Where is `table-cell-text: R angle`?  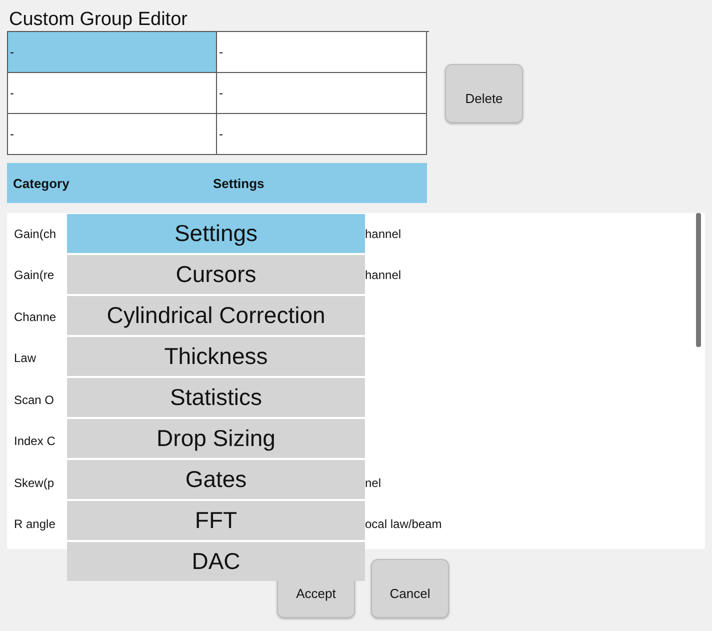 table-cell-text: R angle is located at coordinates (34, 524).